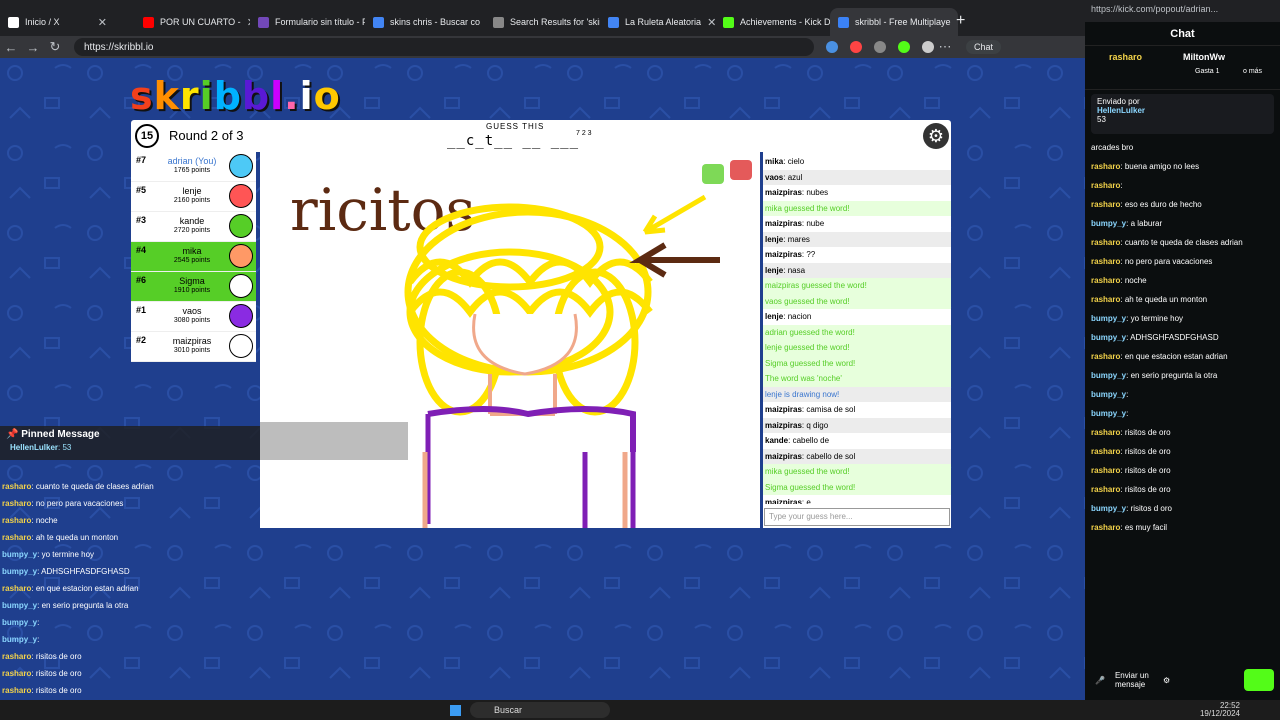 The height and width of the screenshot is (720, 1280). What do you see at coordinates (33, 47) in the screenshot?
I see `forward-icon: →` at bounding box center [33, 47].